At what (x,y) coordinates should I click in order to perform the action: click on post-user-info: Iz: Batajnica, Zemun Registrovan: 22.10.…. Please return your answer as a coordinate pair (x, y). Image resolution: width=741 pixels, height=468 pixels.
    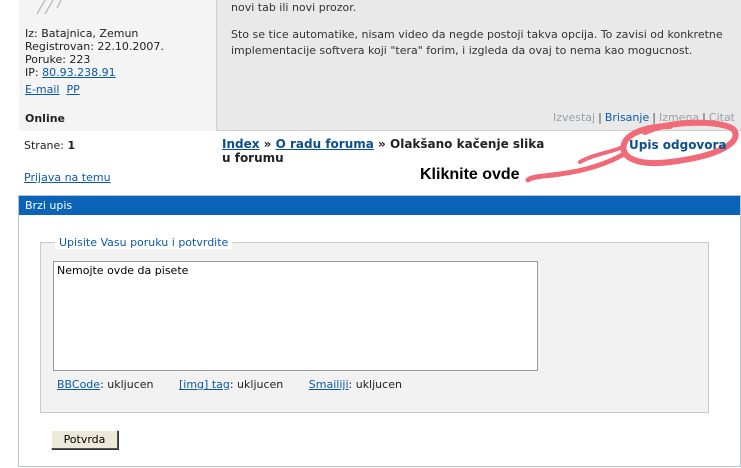
    Looking at the image, I should click on (118, 65).